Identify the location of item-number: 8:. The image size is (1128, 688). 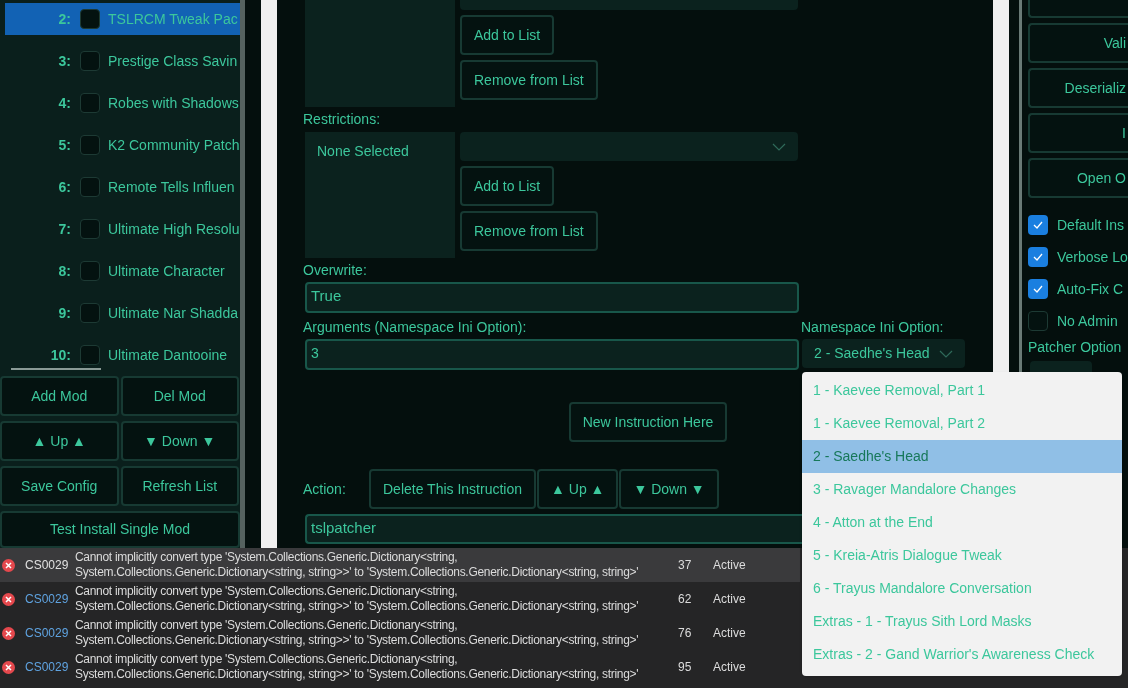
(64, 271).